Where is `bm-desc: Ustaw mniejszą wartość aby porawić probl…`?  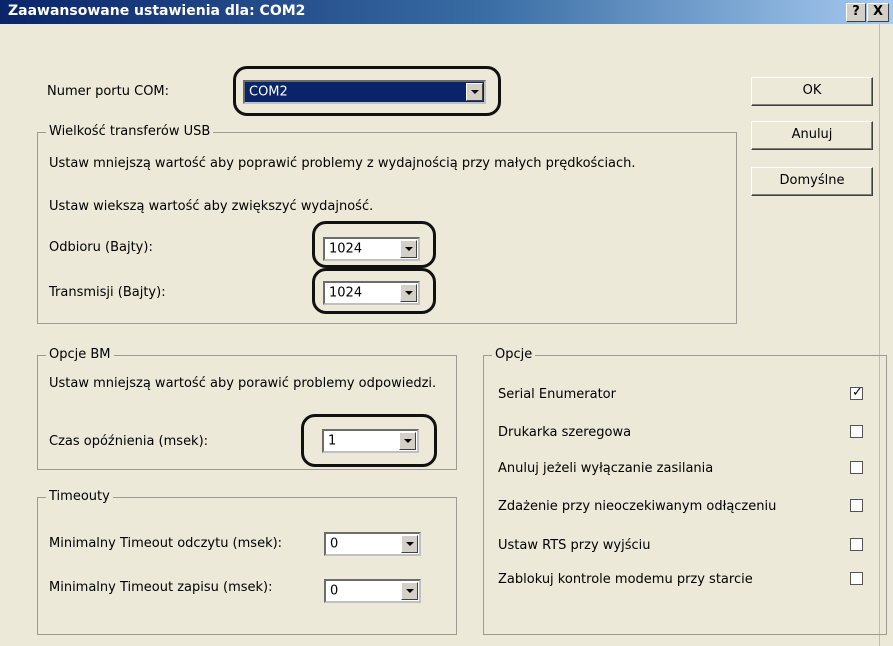 bm-desc: Ustaw mniejszą wartość aby porawić probl… is located at coordinates (243, 383).